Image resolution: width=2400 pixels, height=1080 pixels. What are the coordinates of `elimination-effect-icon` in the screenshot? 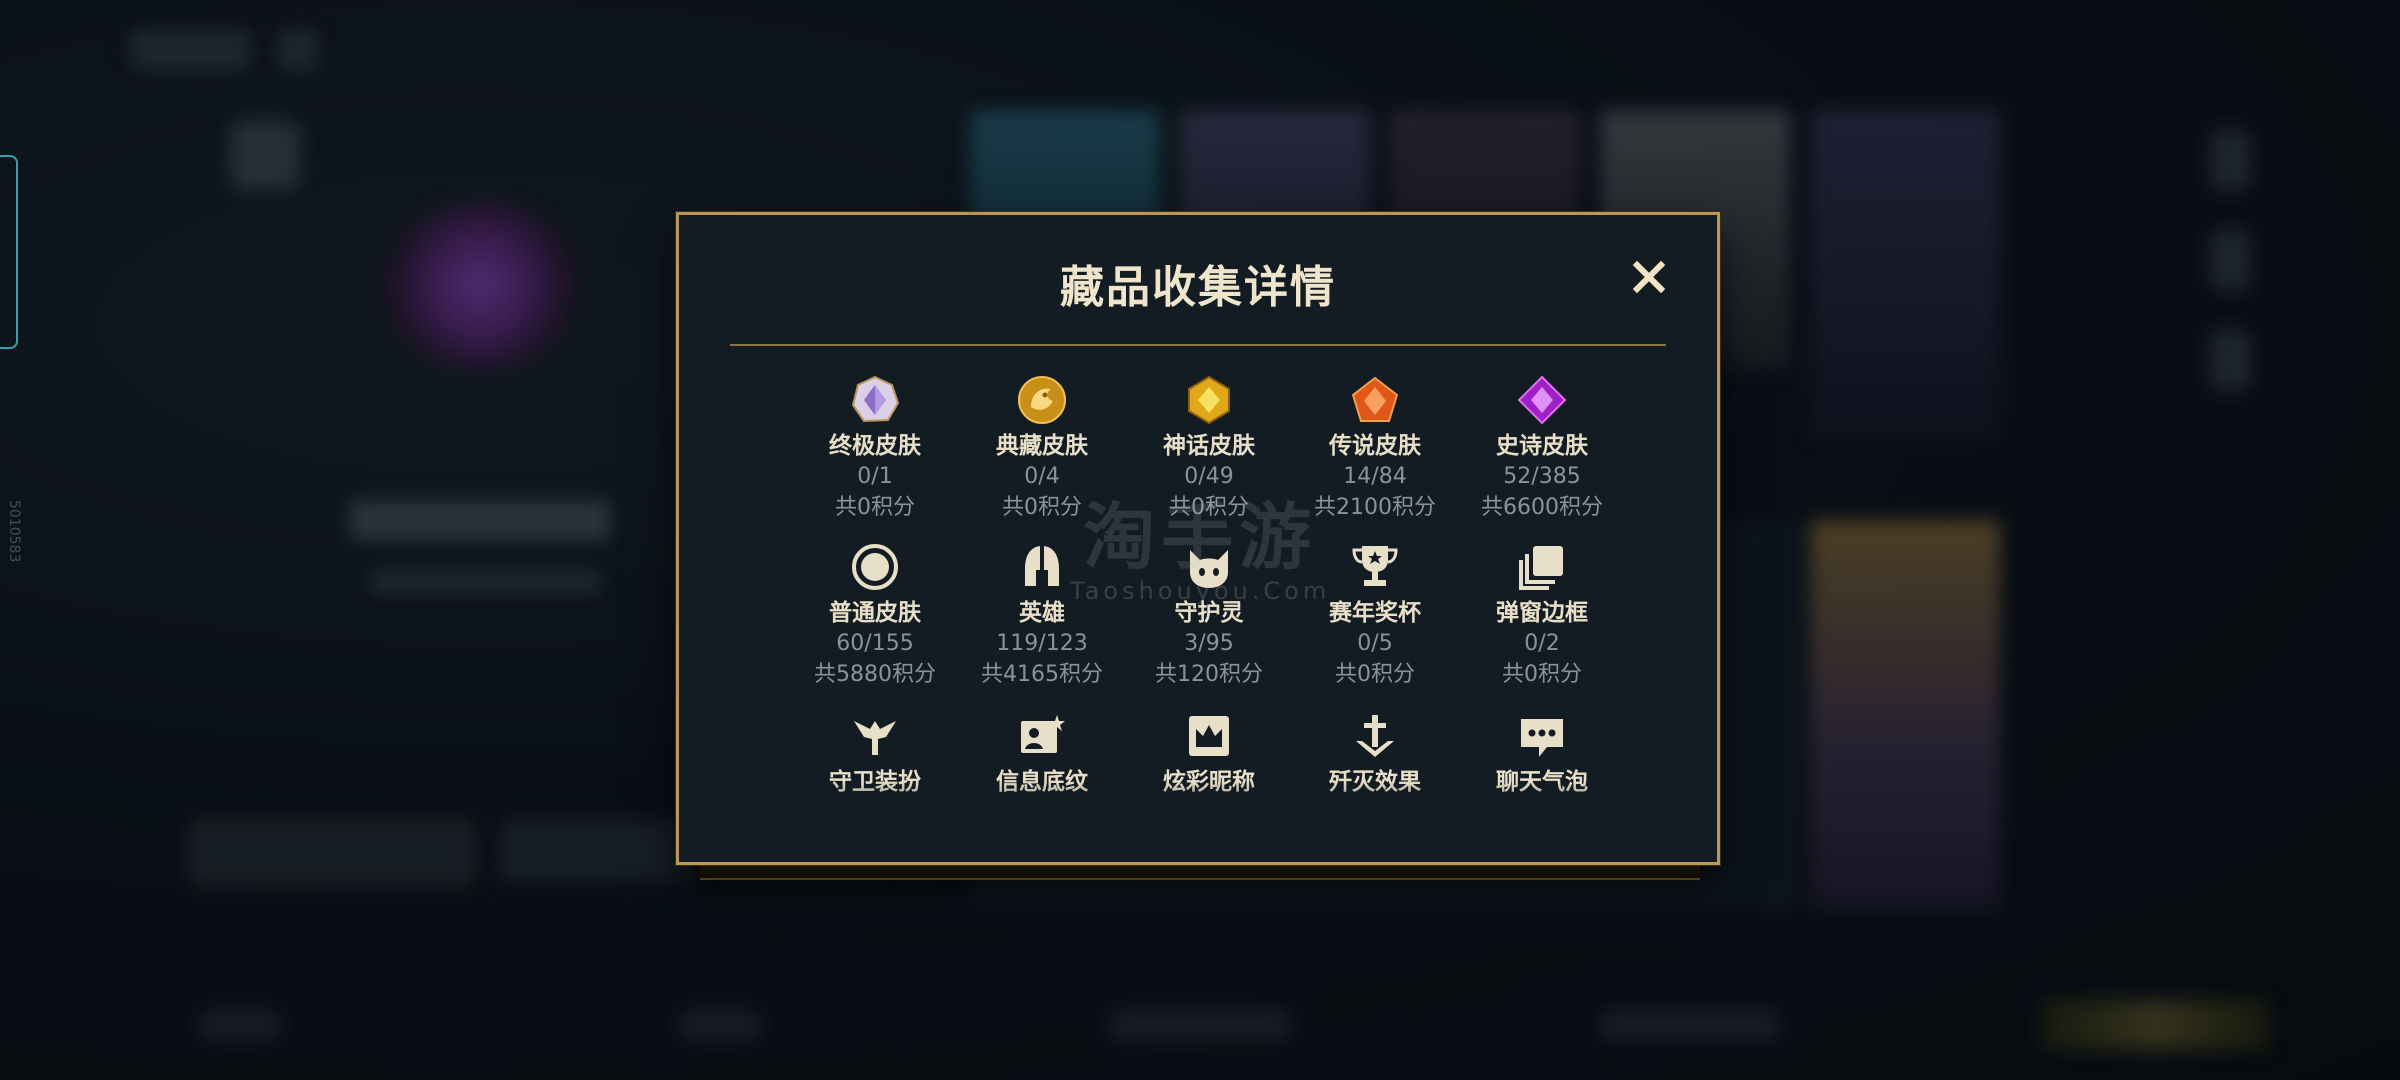 It's located at (1375, 736).